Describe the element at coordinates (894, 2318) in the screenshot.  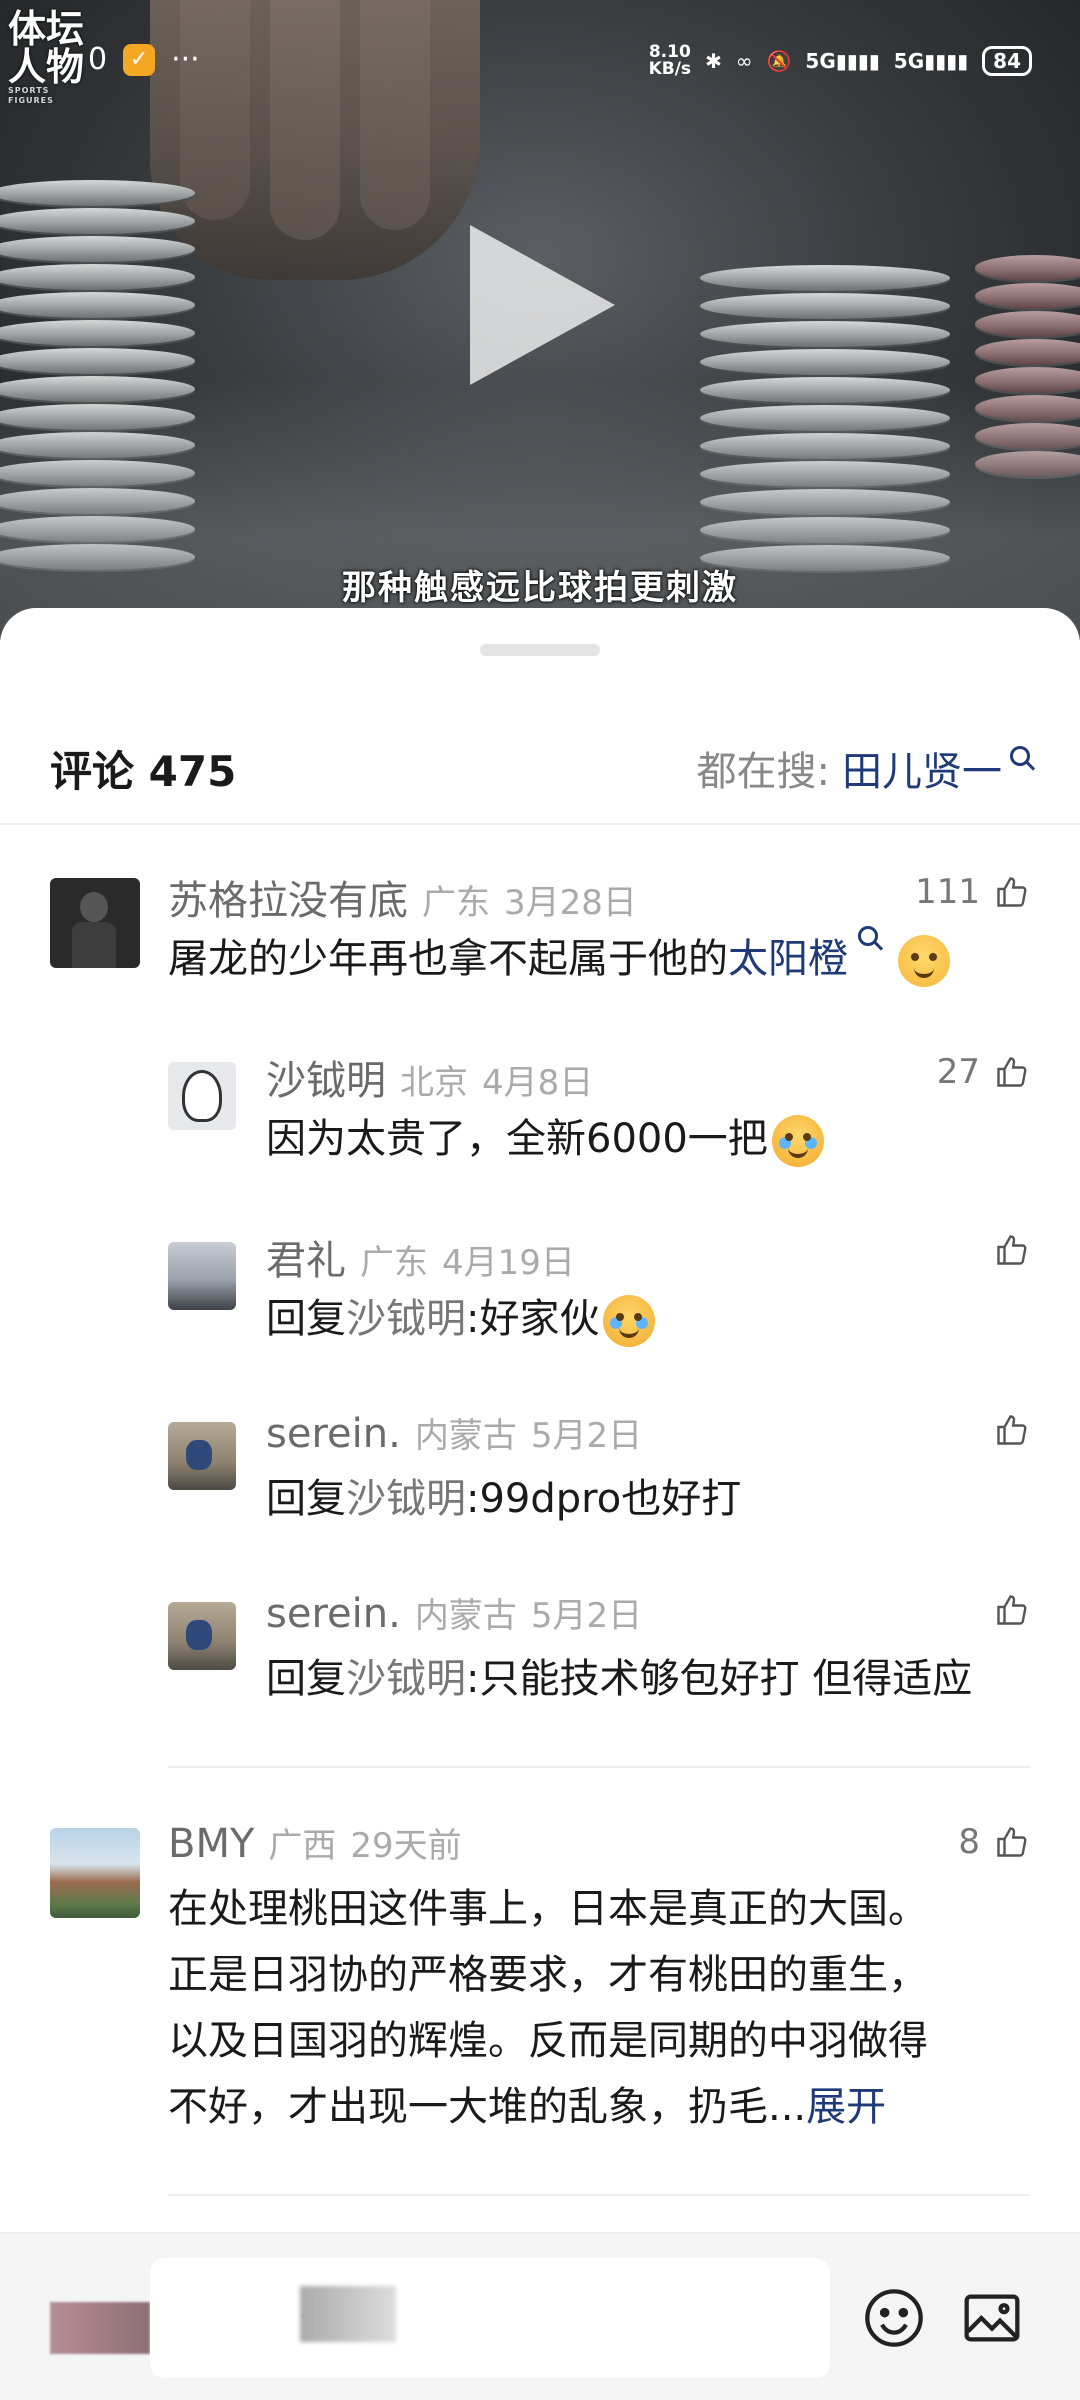
I see `emoji-icon` at that location.